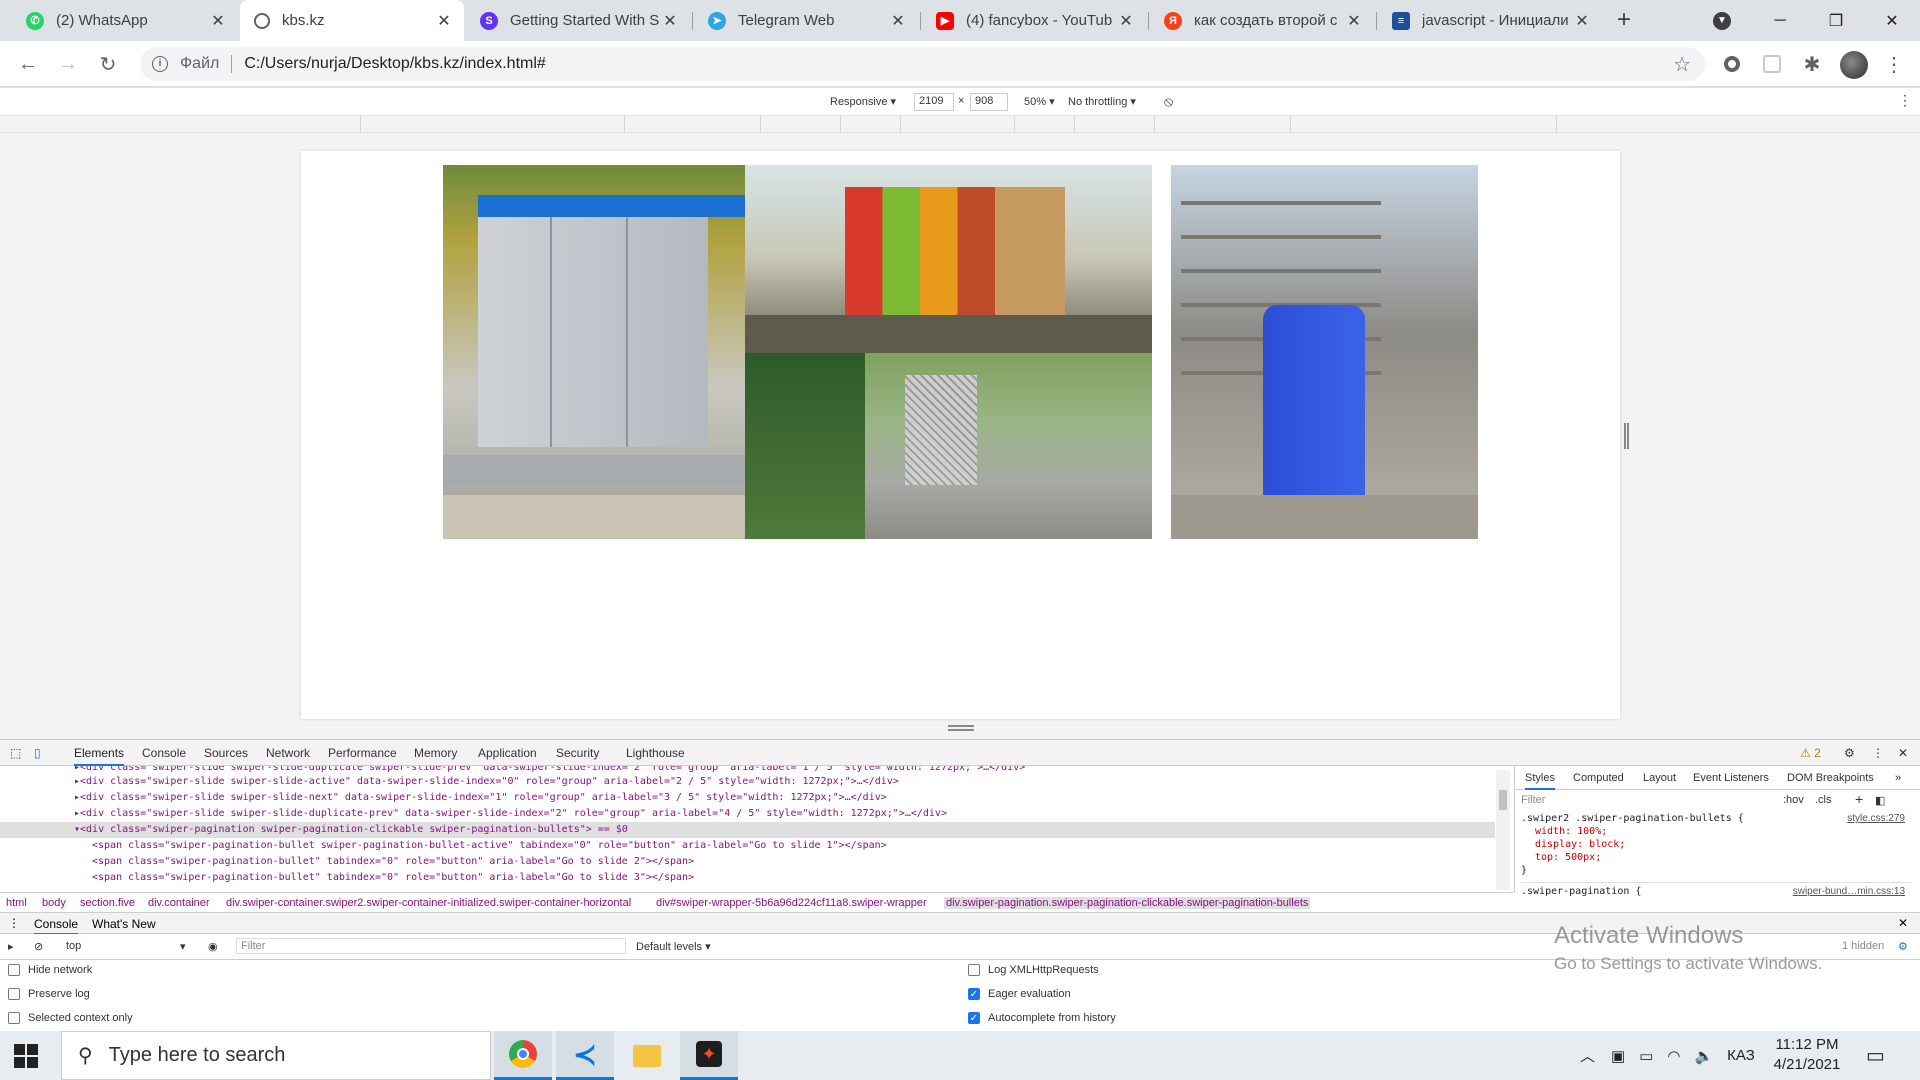 The width and height of the screenshot is (1920, 1080). Describe the element at coordinates (26, 1056) in the screenshot. I see `windows-start-icon` at that location.